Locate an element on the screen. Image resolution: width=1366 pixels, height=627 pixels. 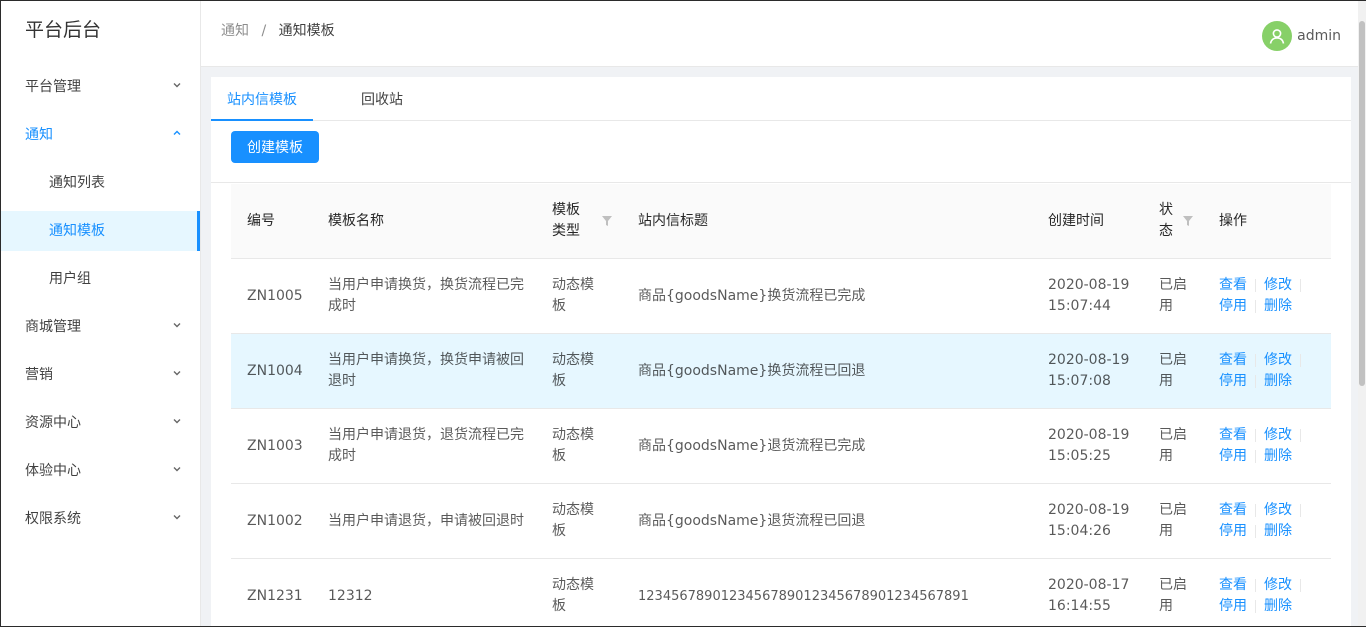
tab-recycle-bin: 回收站 is located at coordinates (382, 99).